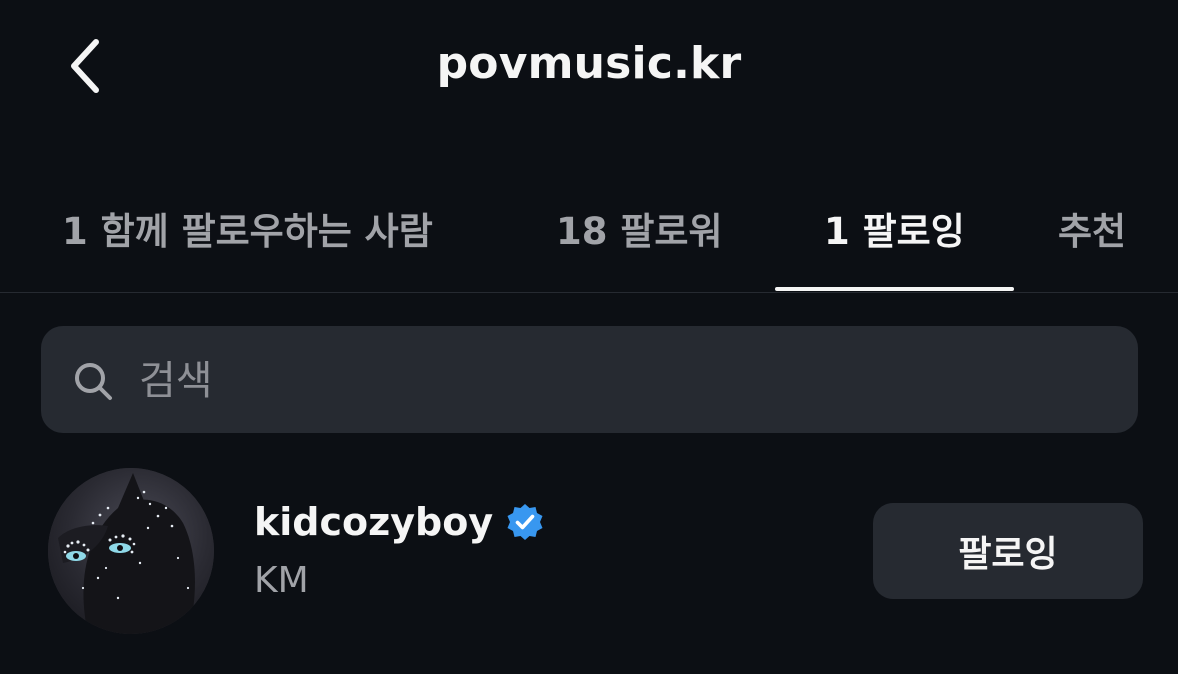 This screenshot has height=674, width=1178. What do you see at coordinates (525, 522) in the screenshot?
I see `verified-badge-icon` at bounding box center [525, 522].